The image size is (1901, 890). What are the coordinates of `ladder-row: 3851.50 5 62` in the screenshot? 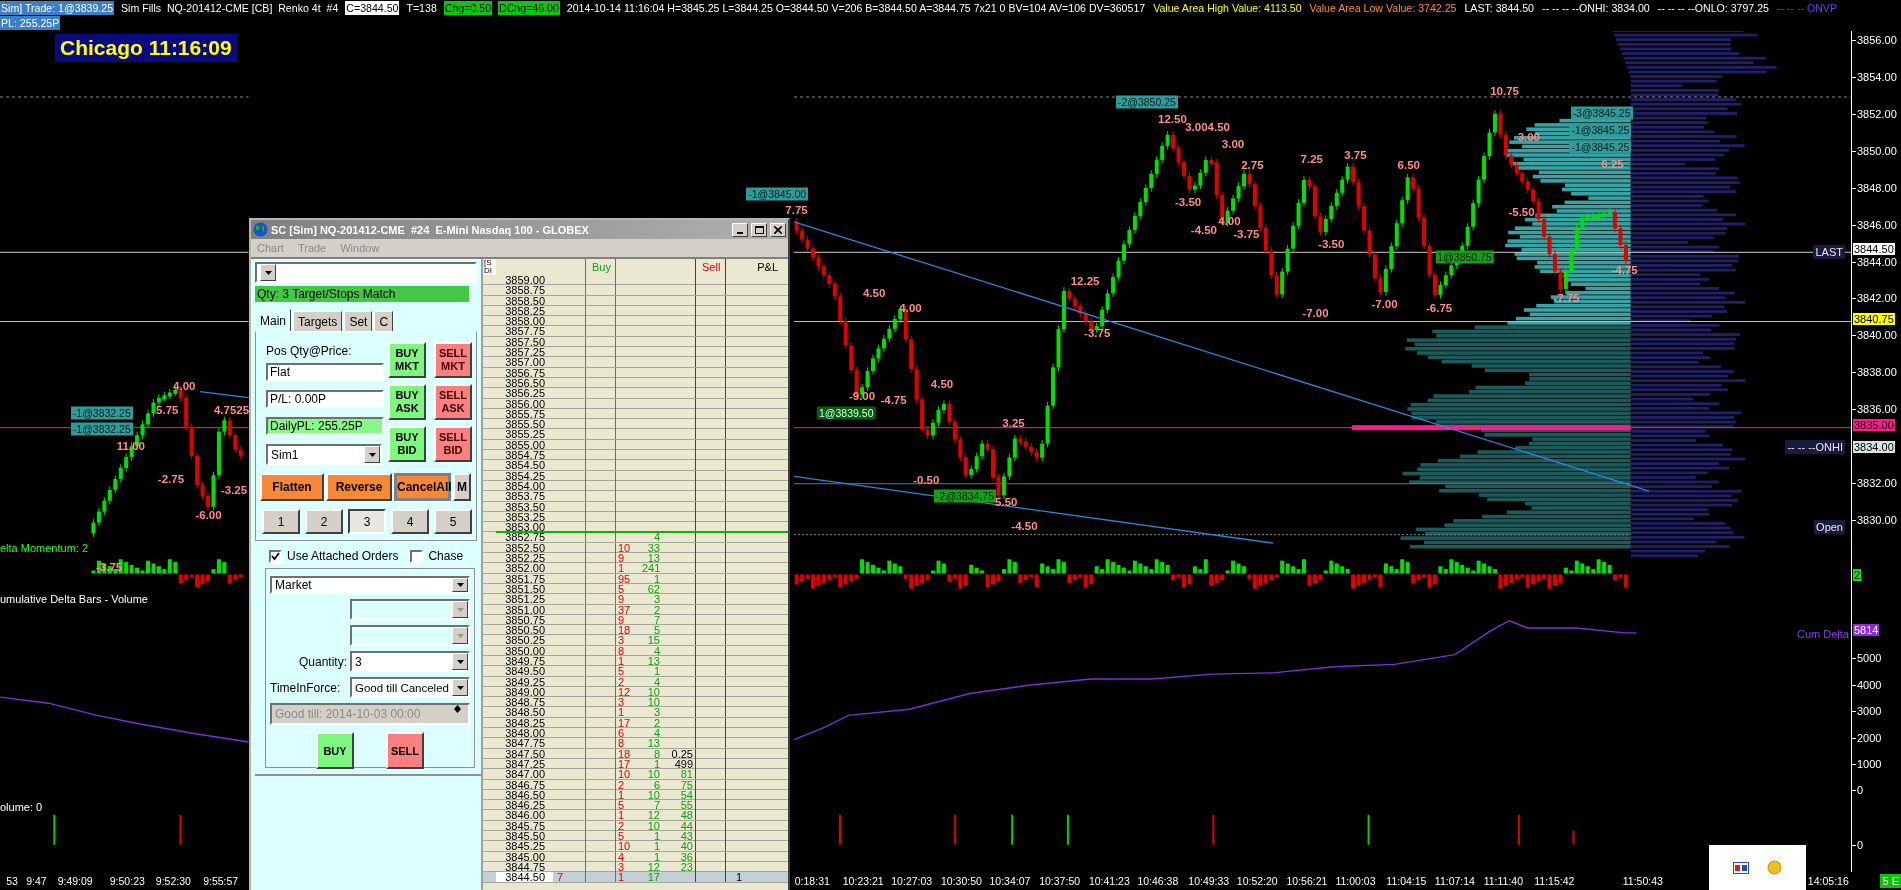 It's located at (635, 589).